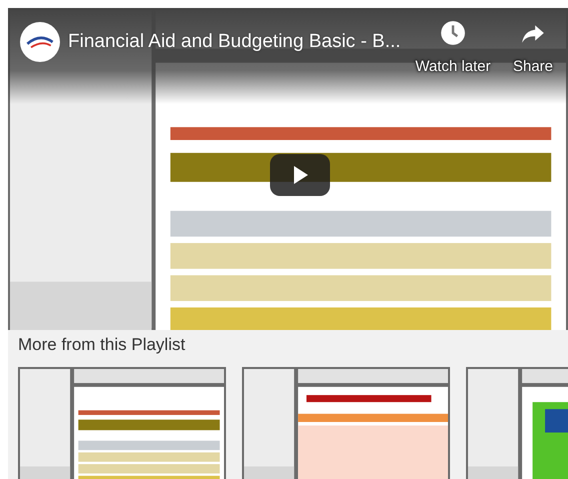 Image resolution: width=568 pixels, height=479 pixels. I want to click on playlist-heading: More from this Playlist, so click(102, 345).